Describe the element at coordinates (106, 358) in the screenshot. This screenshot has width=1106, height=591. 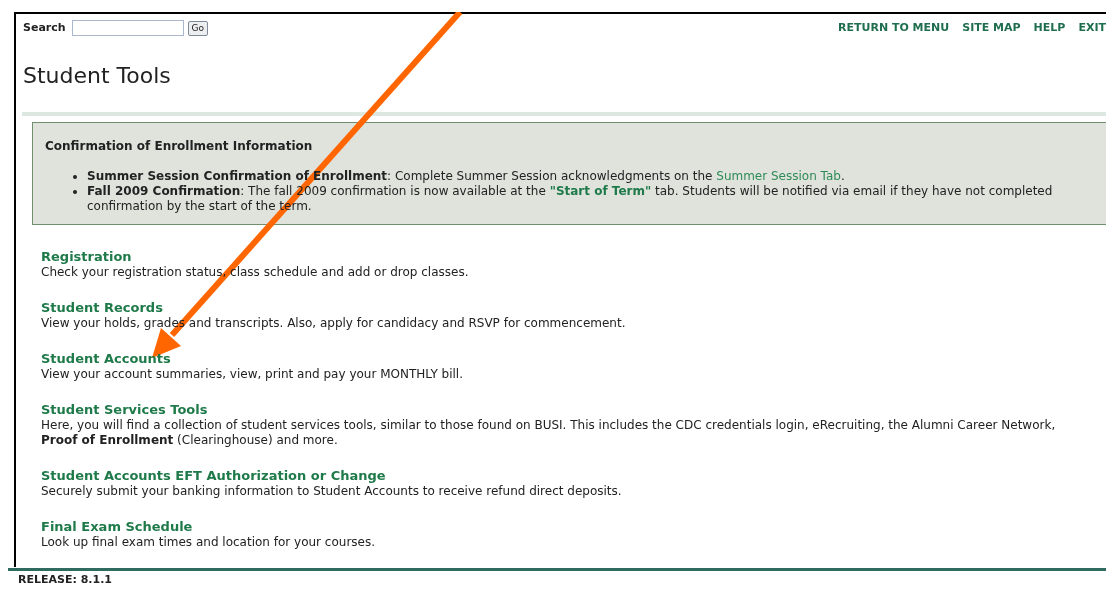
I see `section-link: Student Accounts` at that location.